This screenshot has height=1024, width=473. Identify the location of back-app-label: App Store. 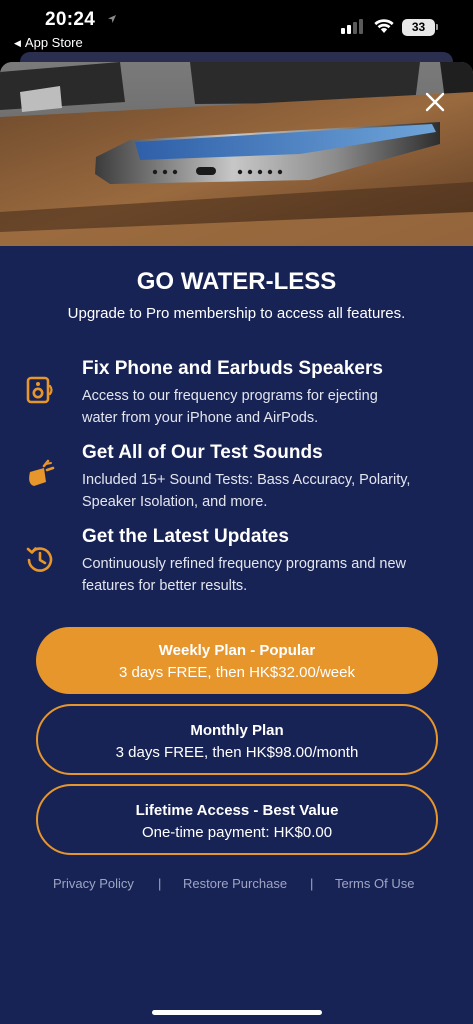
(53, 42).